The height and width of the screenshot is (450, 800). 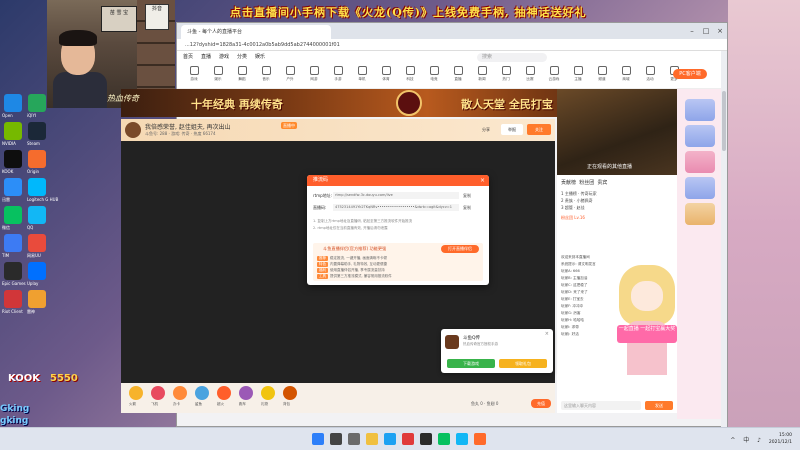 I want to click on minimize-icon: –, so click(x=692, y=31).